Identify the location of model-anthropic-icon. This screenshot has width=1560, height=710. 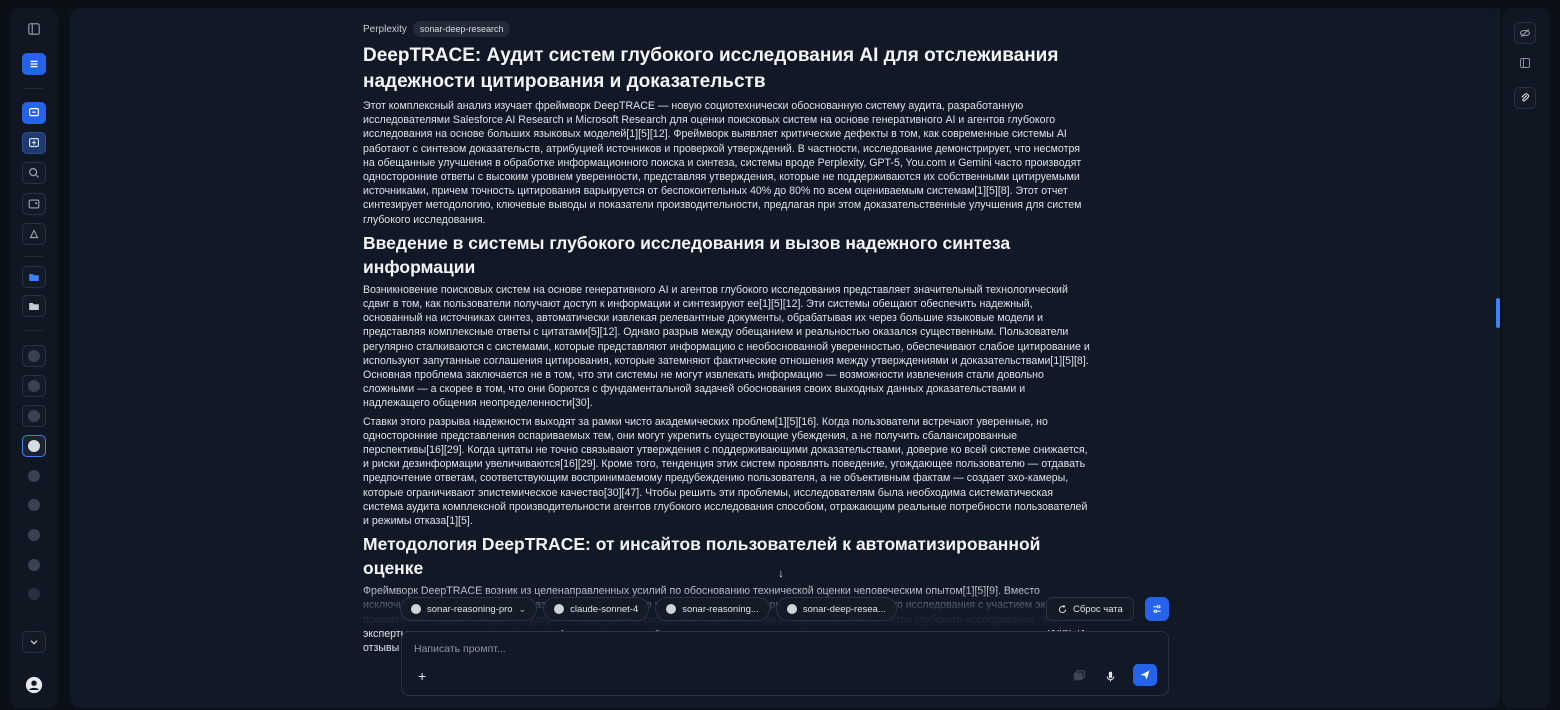
(34, 386).